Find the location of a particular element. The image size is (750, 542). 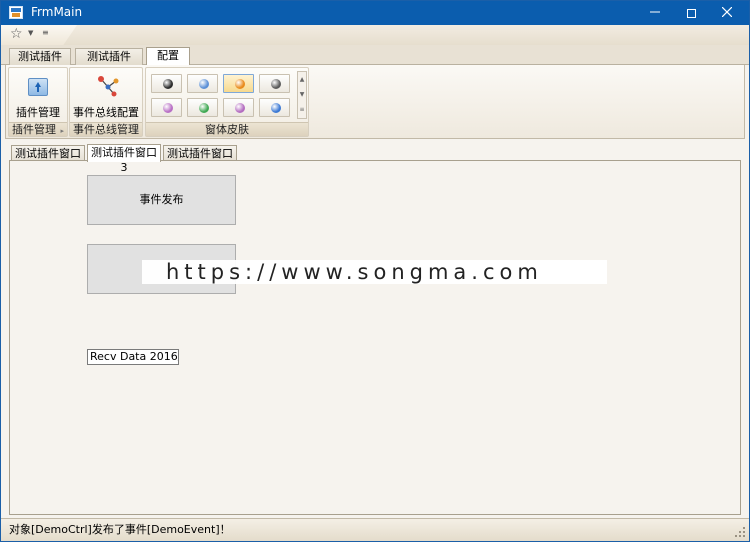

event-bus-config-button: 事件总线配置 is located at coordinates (106, 96).